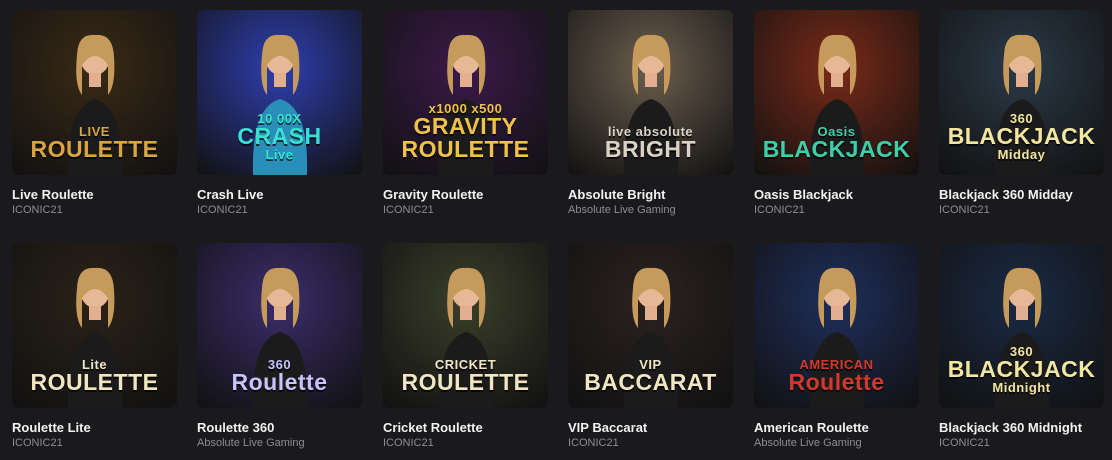 This screenshot has width=1112, height=460. Describe the element at coordinates (279, 427) in the screenshot. I see `game-title: Roulette 360` at that location.